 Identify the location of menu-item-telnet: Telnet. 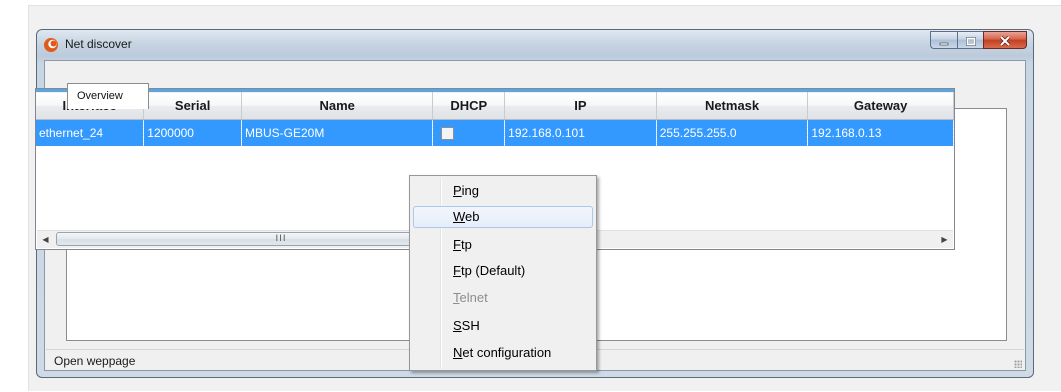
(503, 298).